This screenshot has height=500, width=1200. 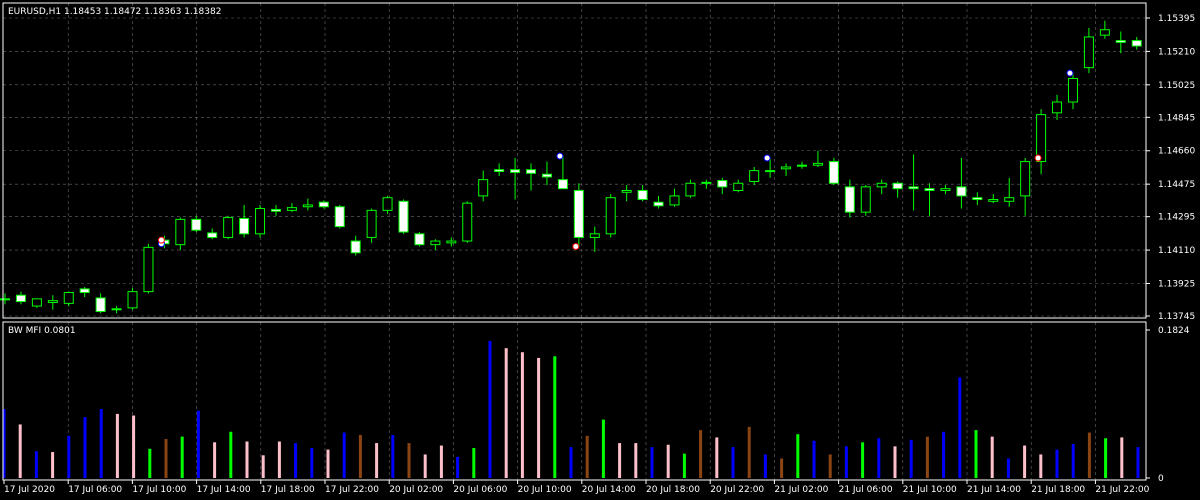 I want to click on price-tick-label: 1.13925, so click(x=1176, y=284).